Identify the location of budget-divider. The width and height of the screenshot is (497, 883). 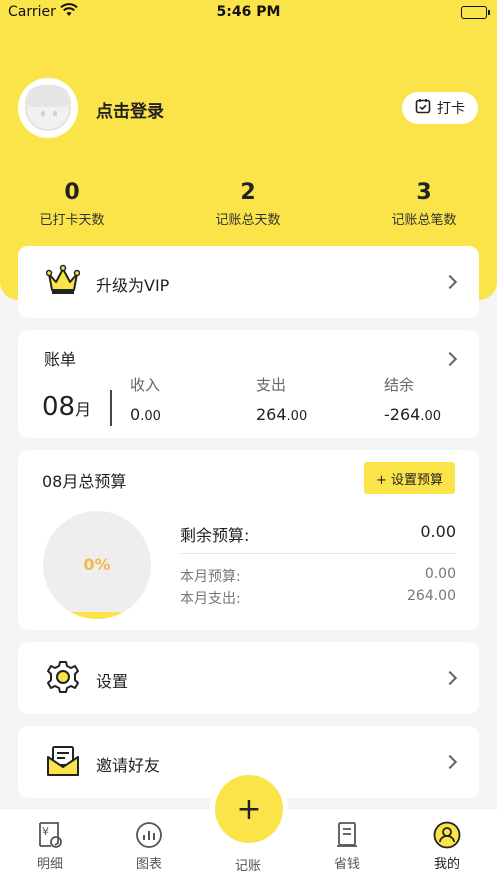
(318, 553).